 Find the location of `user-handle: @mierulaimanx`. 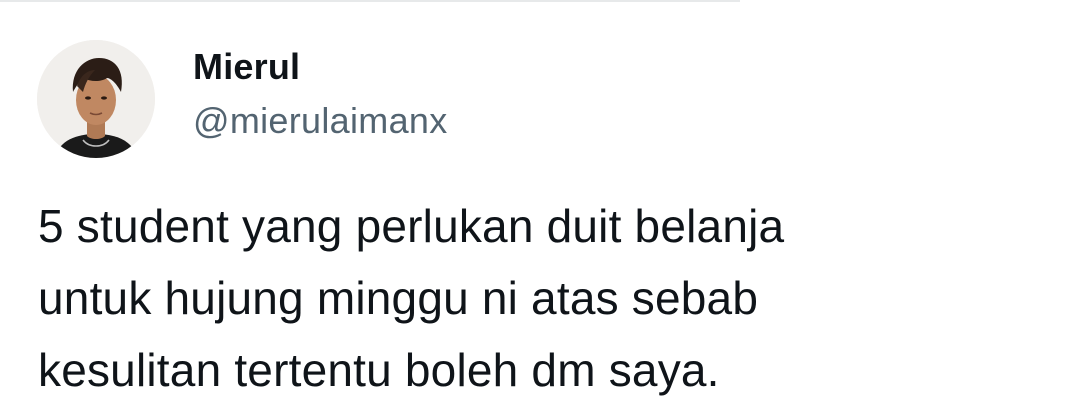

user-handle: @mierulaimanx is located at coordinates (320, 121).